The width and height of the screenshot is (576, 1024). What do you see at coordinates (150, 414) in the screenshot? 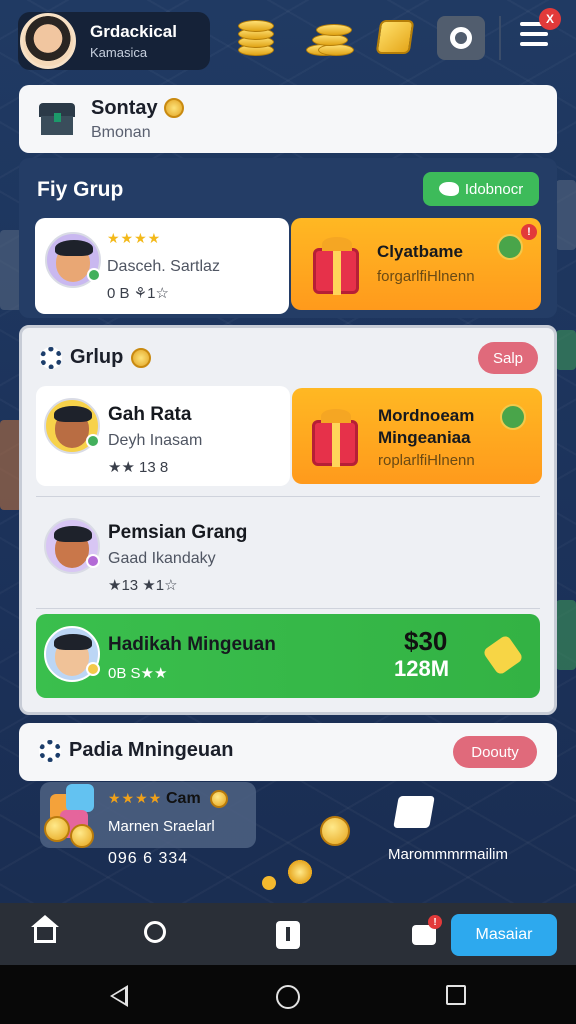
I see `row-name: Gah Rata` at bounding box center [150, 414].